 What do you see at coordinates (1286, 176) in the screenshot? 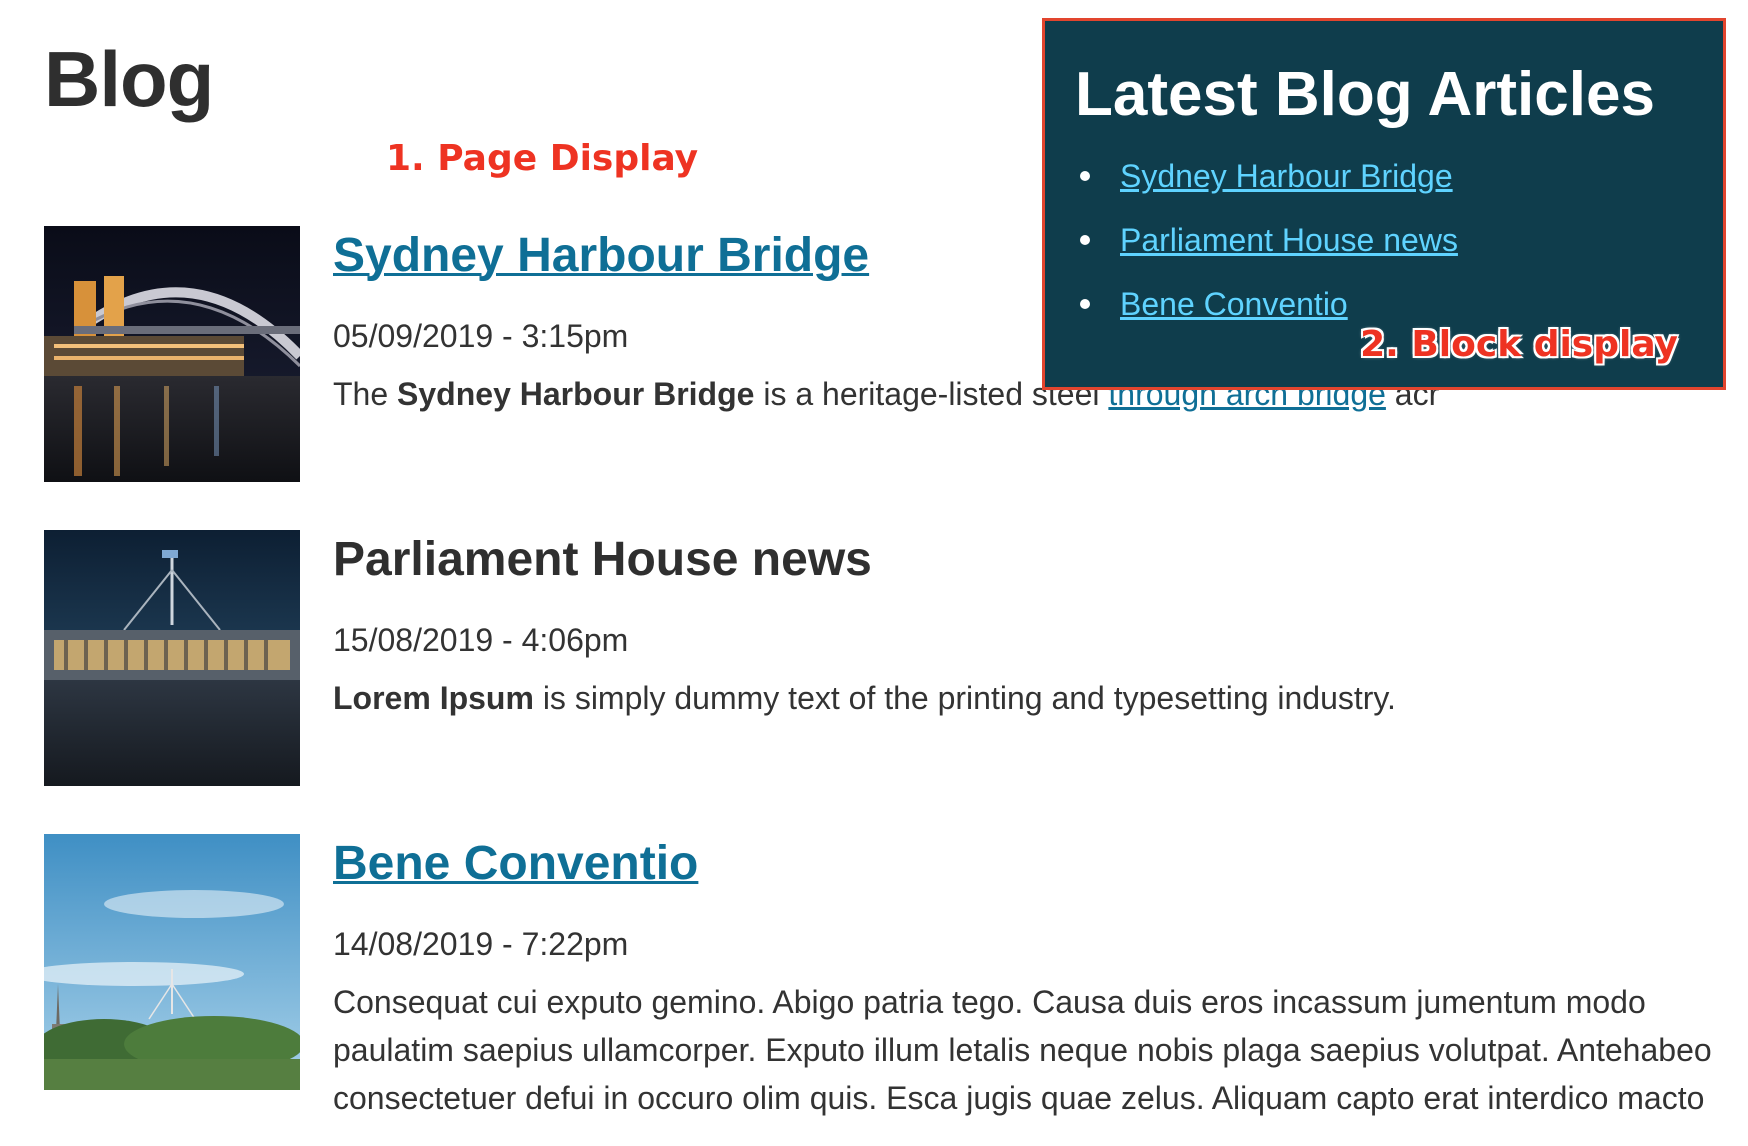
I see `latest-article-link: Sydney Harbour Bridge` at bounding box center [1286, 176].